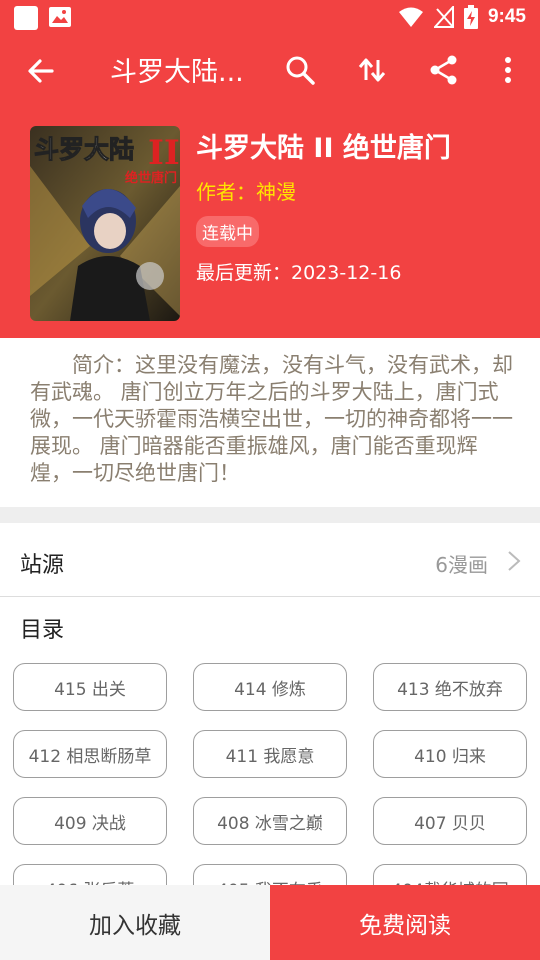  Describe the element at coordinates (90, 874) in the screenshot. I see `chapter-button: 406 张乐萱` at that location.